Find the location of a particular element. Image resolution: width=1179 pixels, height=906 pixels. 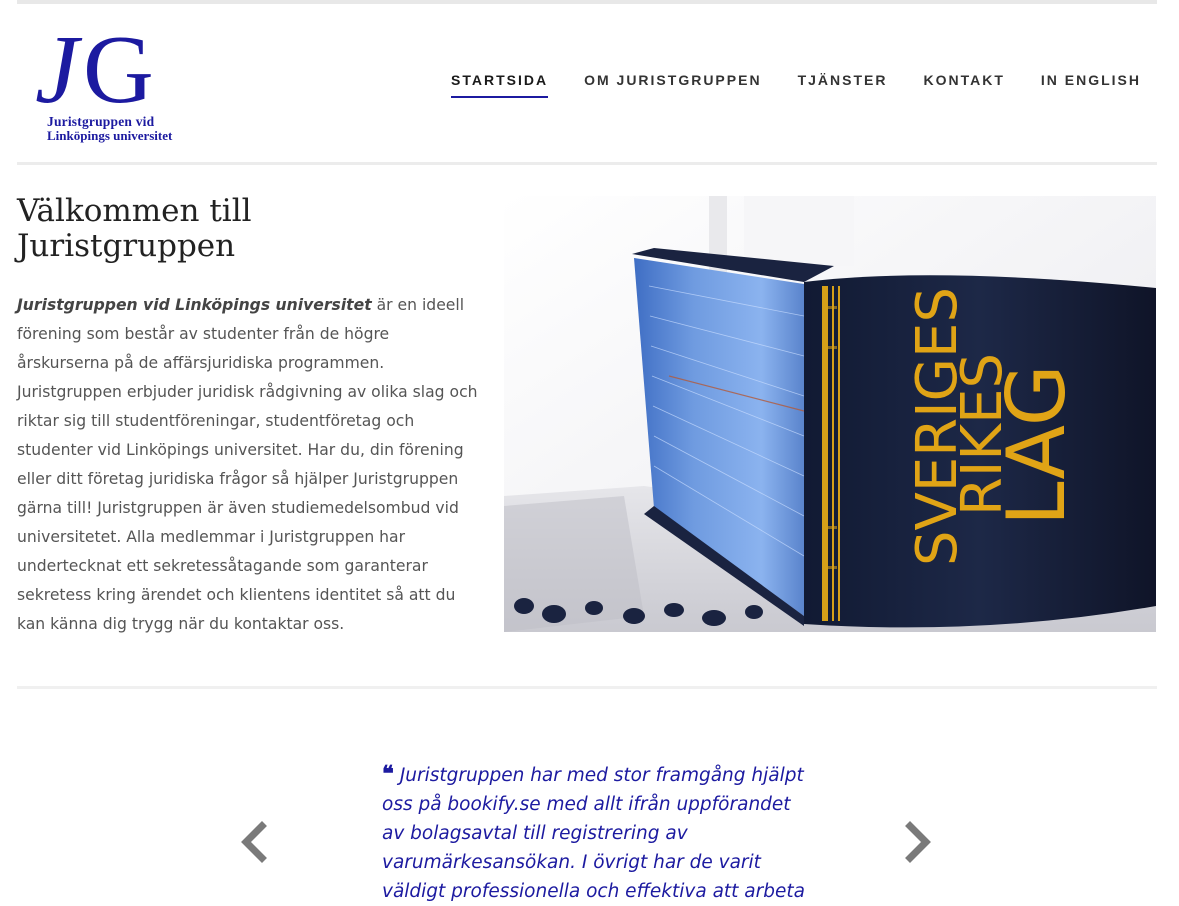

section-divider is located at coordinates (587, 687).